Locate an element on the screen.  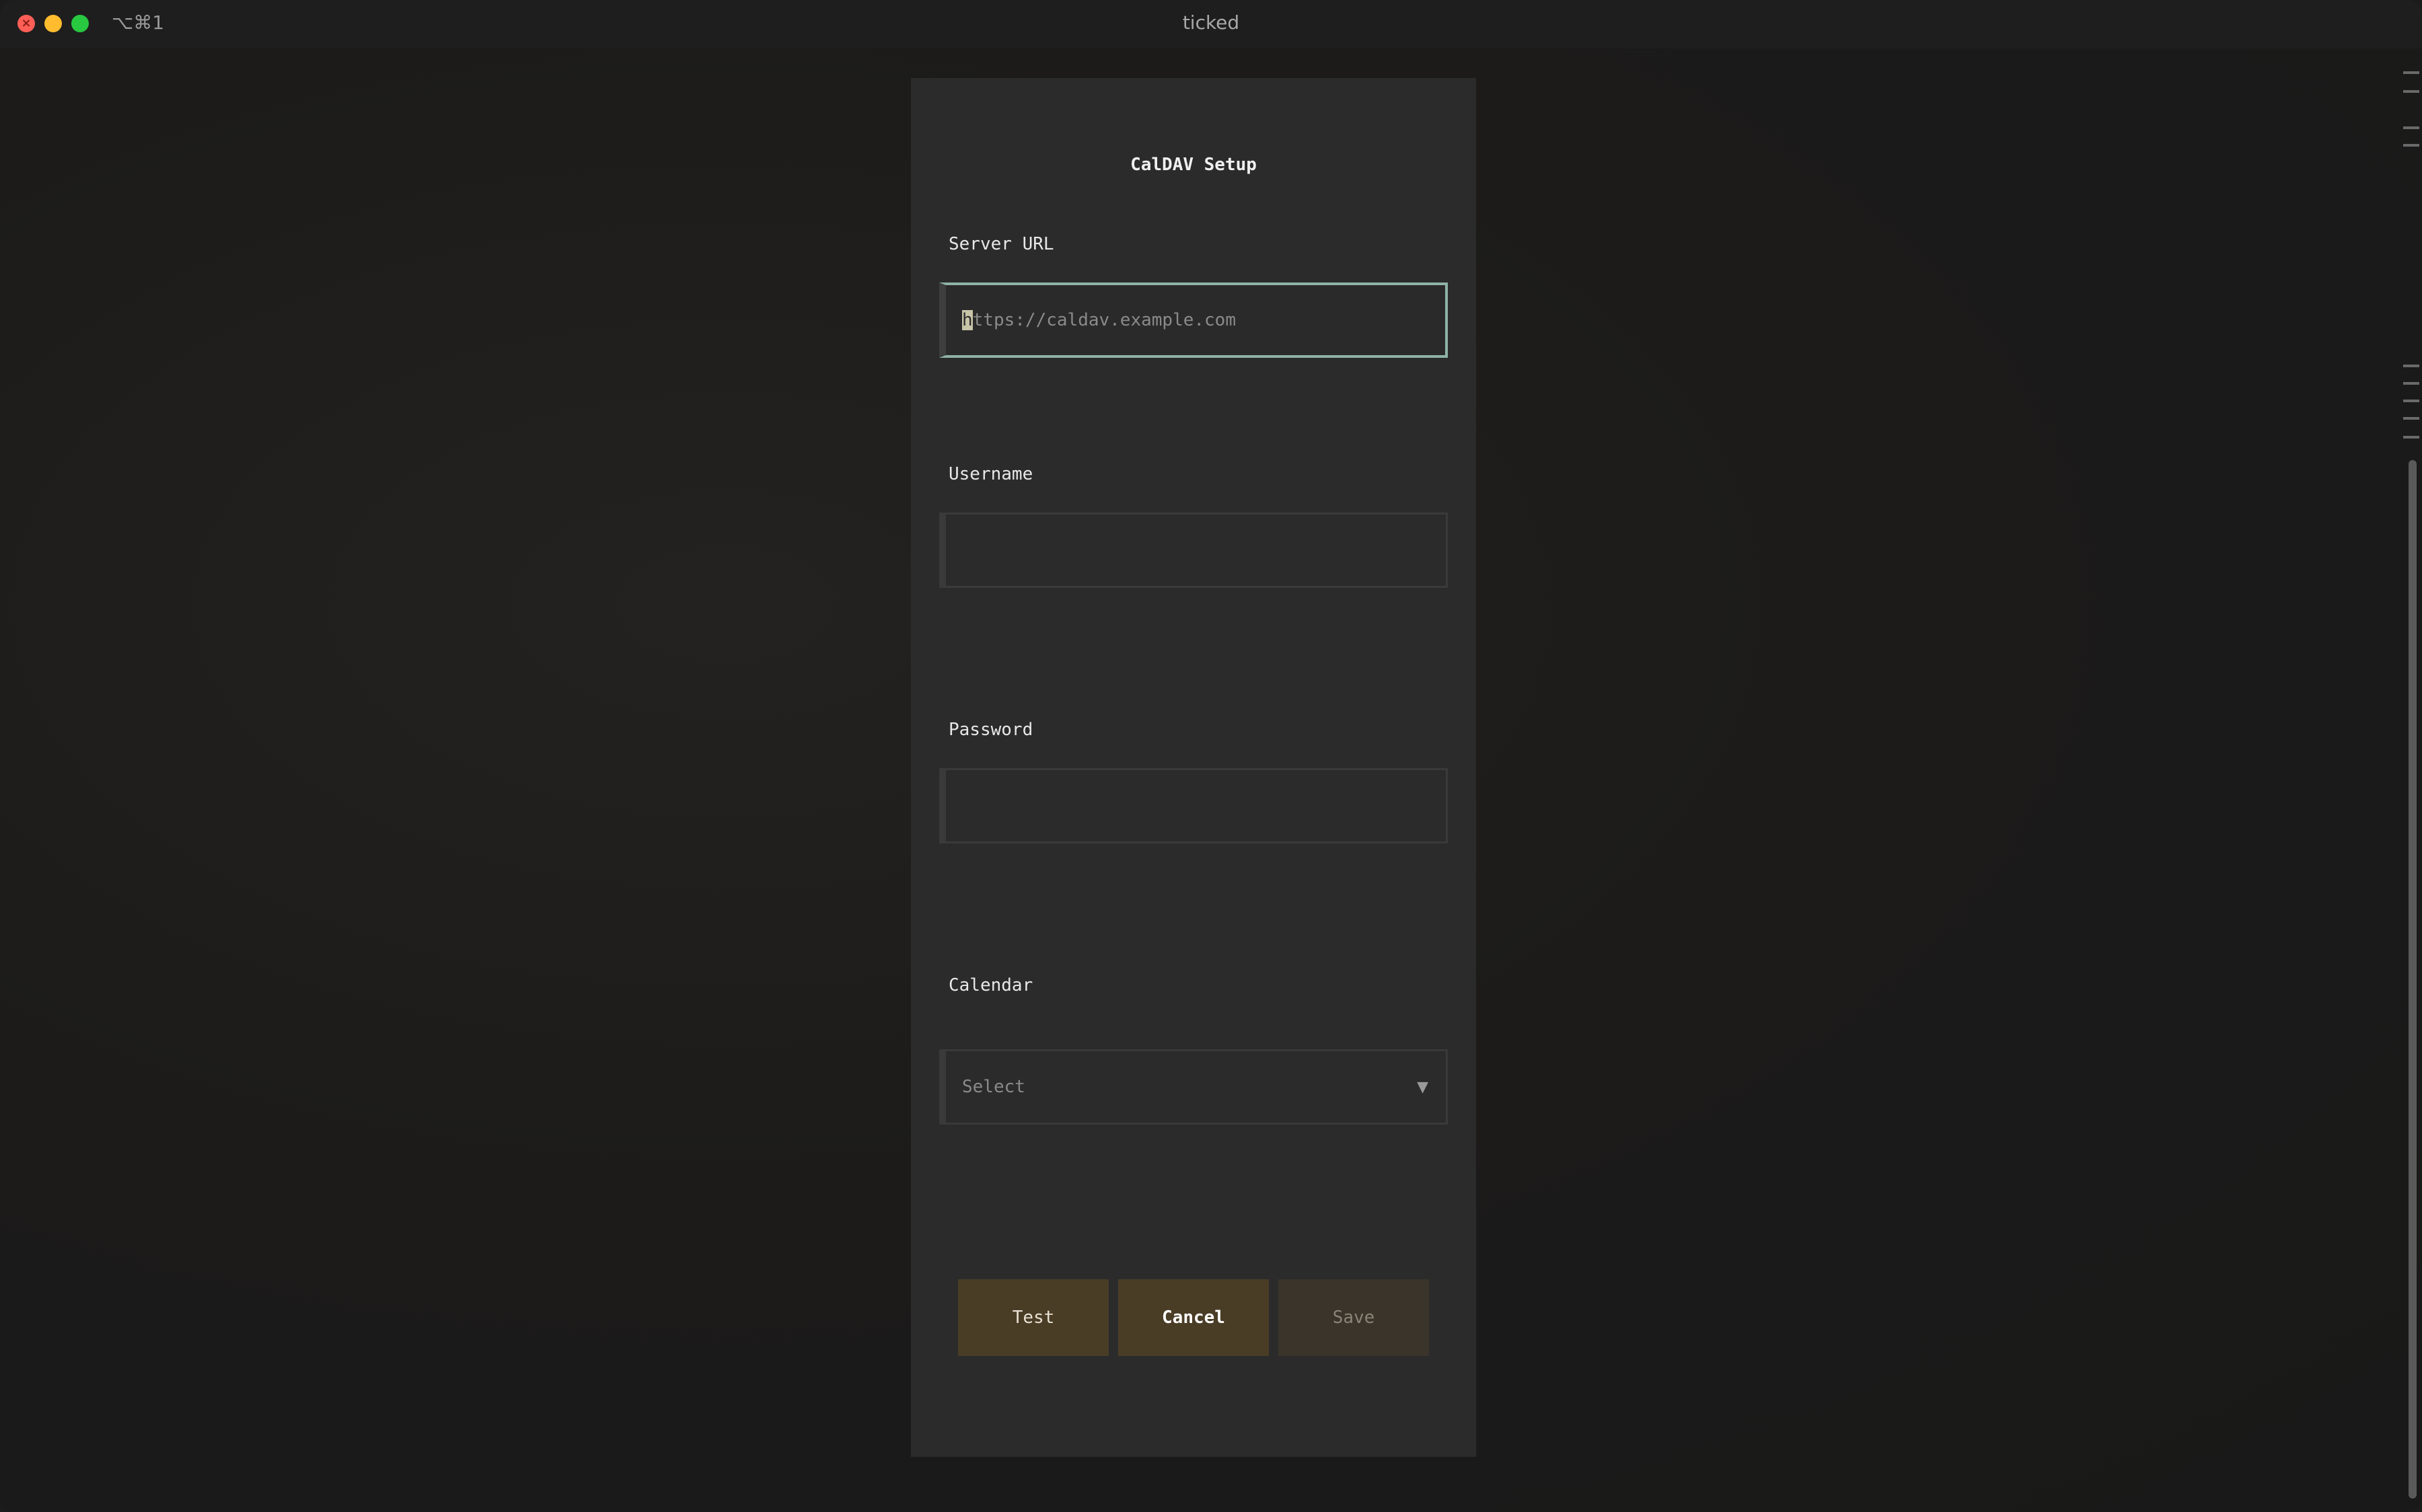
test-button: Test is located at coordinates (1033, 1317).